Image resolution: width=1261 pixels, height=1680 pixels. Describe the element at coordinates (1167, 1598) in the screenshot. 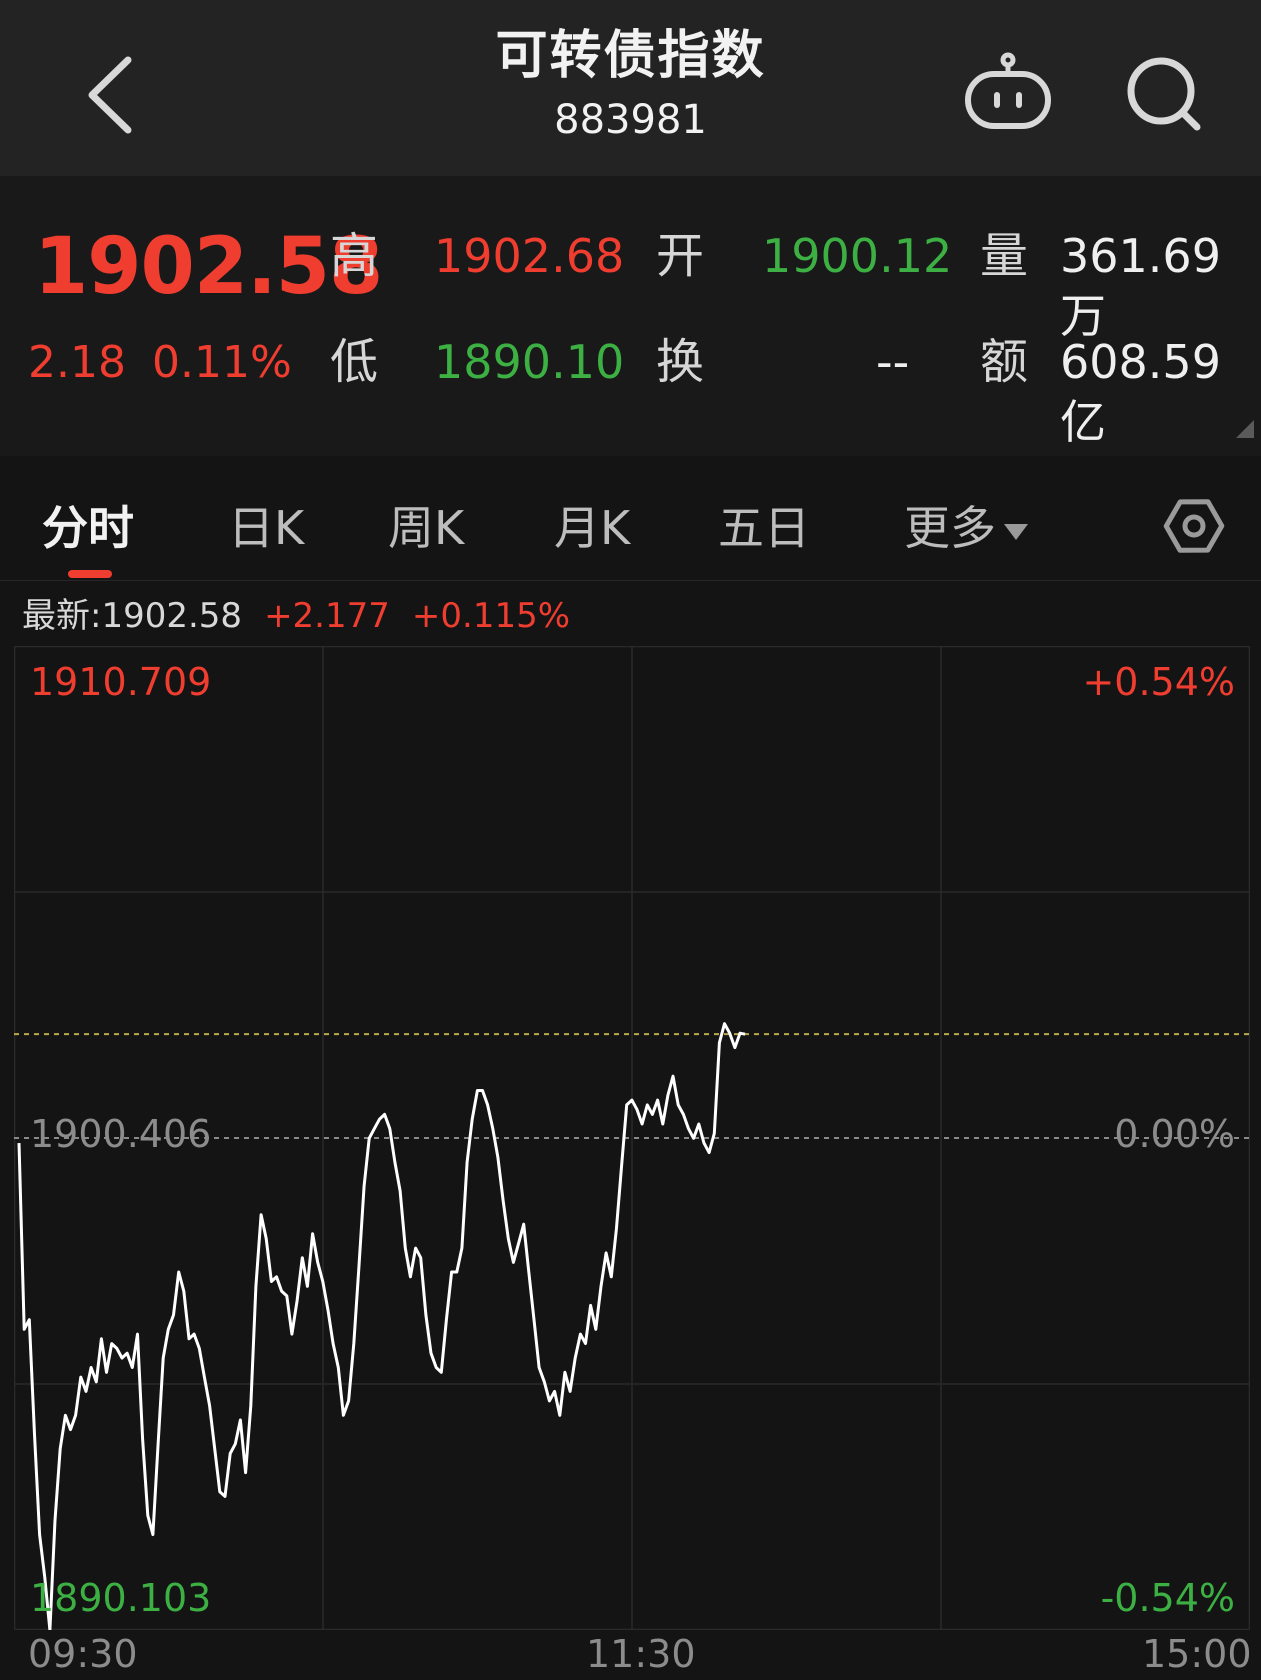

I see `pct-axis-bottom-label: -0.54%` at that location.